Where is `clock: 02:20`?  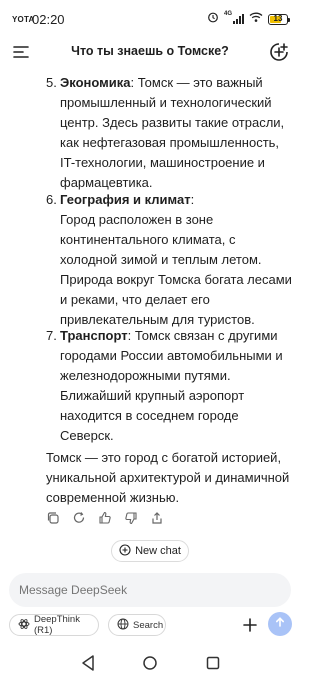
clock: 02:20 is located at coordinates (48, 19).